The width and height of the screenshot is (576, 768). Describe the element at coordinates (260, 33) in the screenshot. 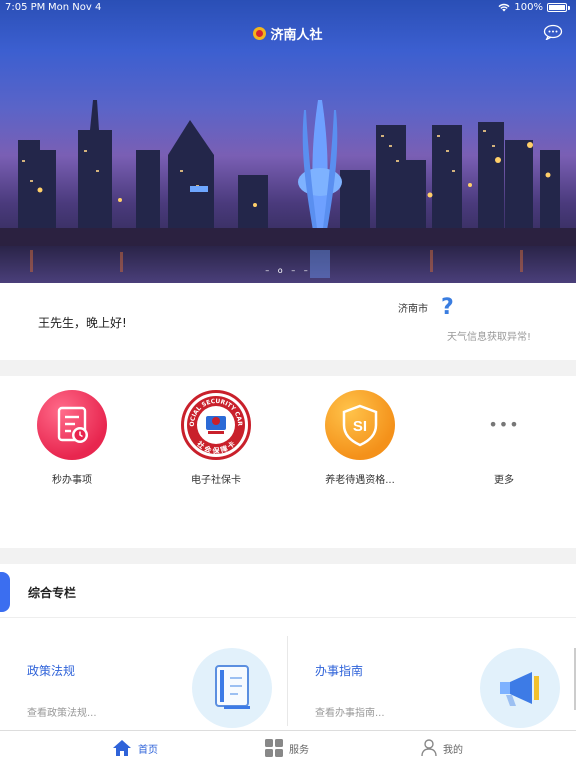

I see `jinan-hrss-logo-icon` at that location.